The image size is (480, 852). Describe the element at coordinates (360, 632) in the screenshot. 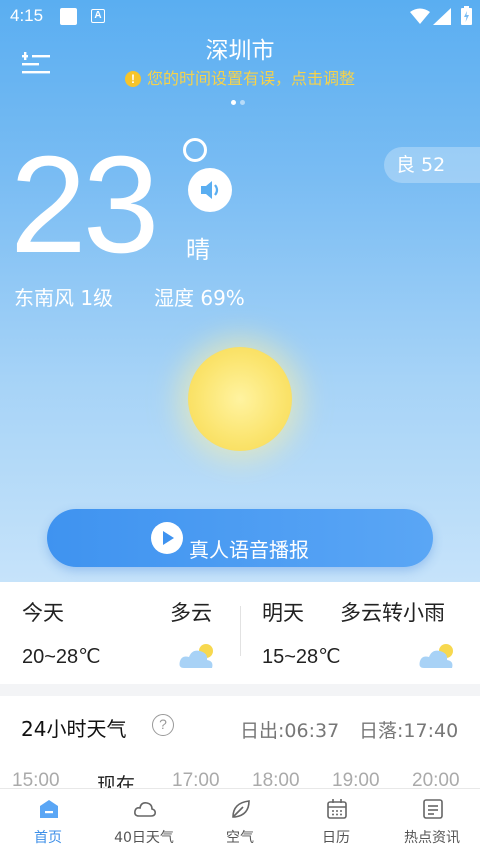

I see `tomorrow-forecast: 明天 多云转小雨 15~28℃` at that location.